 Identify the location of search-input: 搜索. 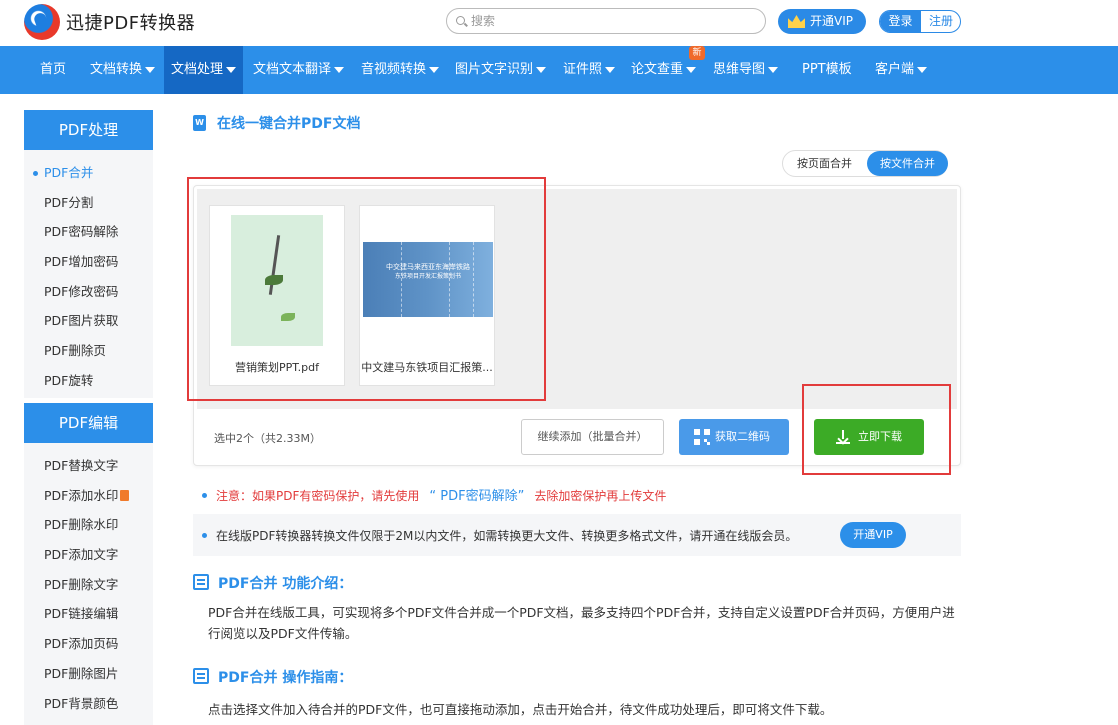
(606, 21).